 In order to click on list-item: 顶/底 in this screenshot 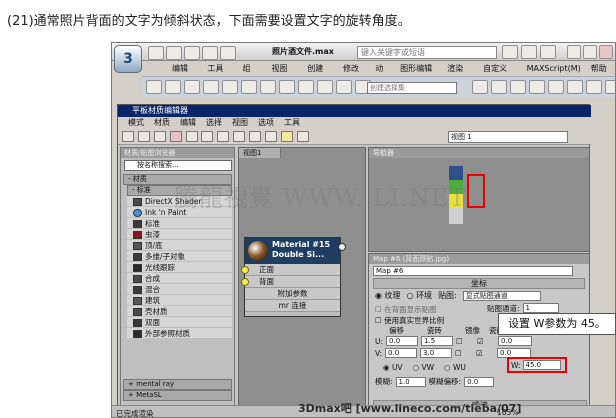, I will do `click(179, 245)`.